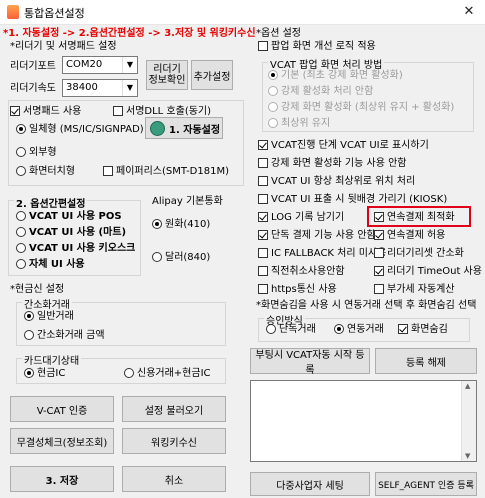  What do you see at coordinates (416, 235) in the screenshot?
I see `option-label: 연속결제 허용` at bounding box center [416, 235].